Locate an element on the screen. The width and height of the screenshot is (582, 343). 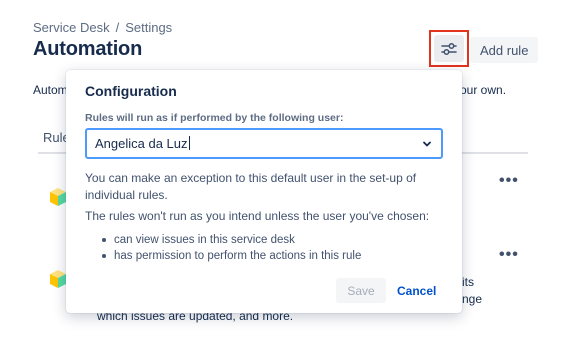
page-title: Automation is located at coordinates (88, 49).